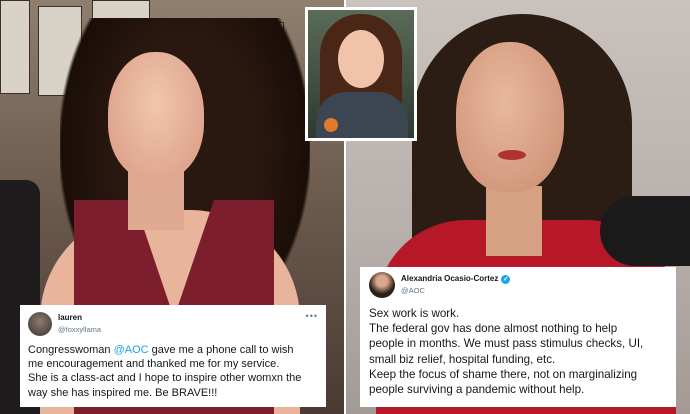  What do you see at coordinates (361, 59) in the screenshot?
I see `inset-face` at bounding box center [361, 59].